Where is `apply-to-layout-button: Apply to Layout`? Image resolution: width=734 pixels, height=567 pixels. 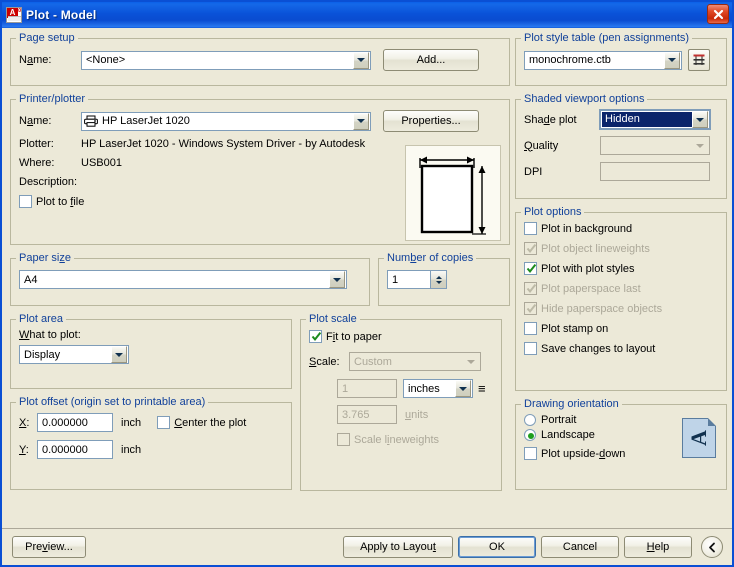 apply-to-layout-button: Apply to Layout is located at coordinates (398, 547).